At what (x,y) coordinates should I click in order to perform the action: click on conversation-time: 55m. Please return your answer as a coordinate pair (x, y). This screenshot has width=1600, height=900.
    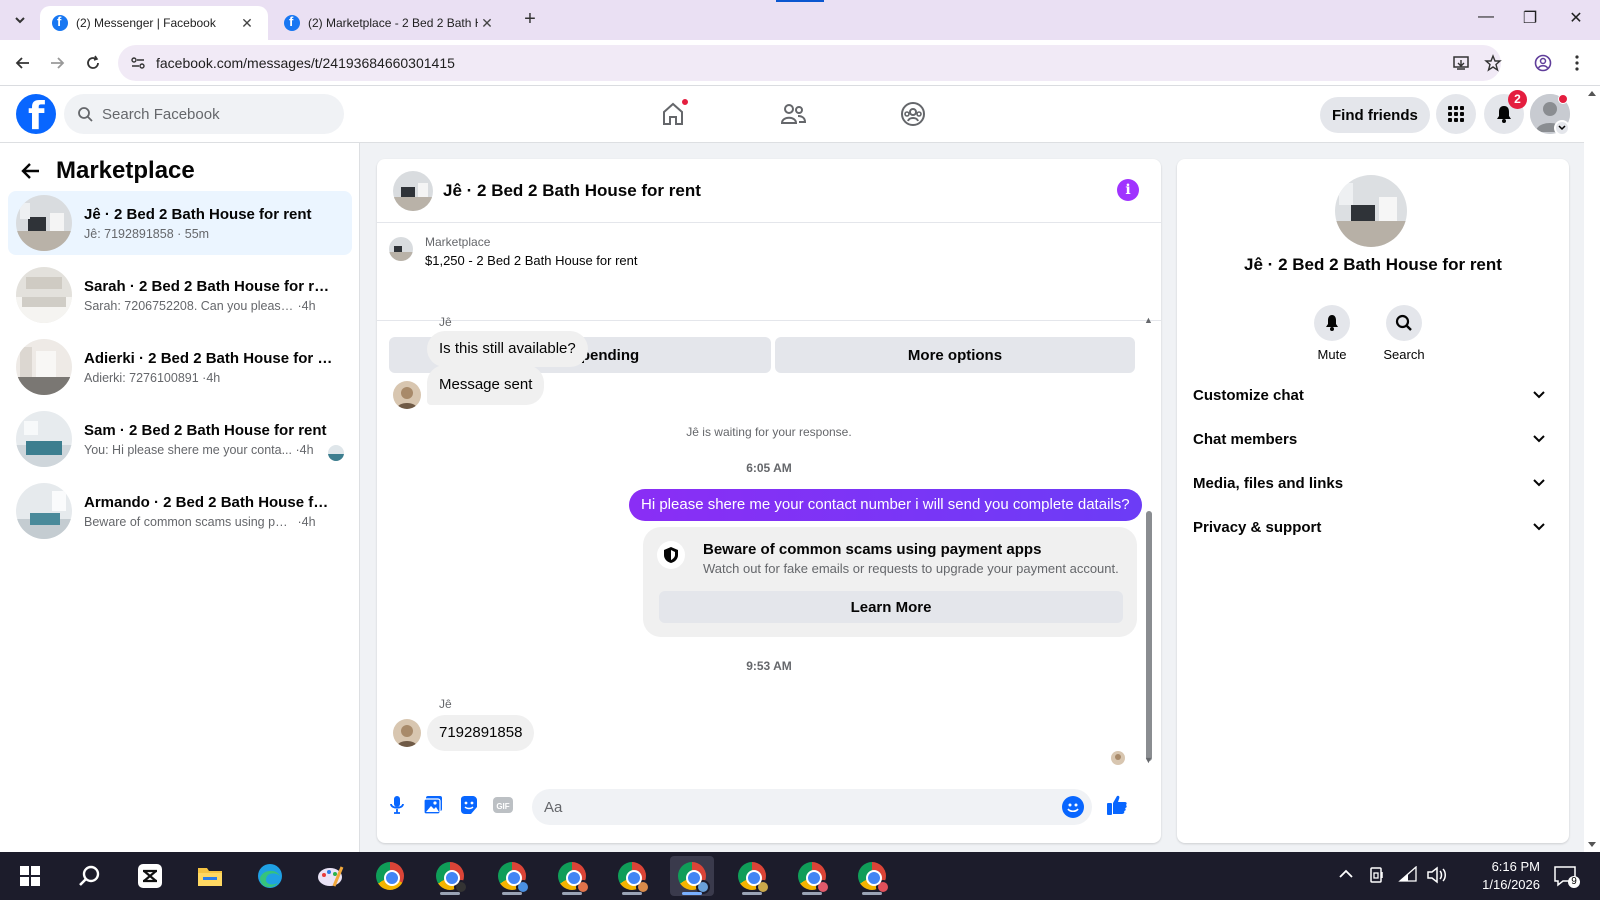
    Looking at the image, I should click on (197, 233).